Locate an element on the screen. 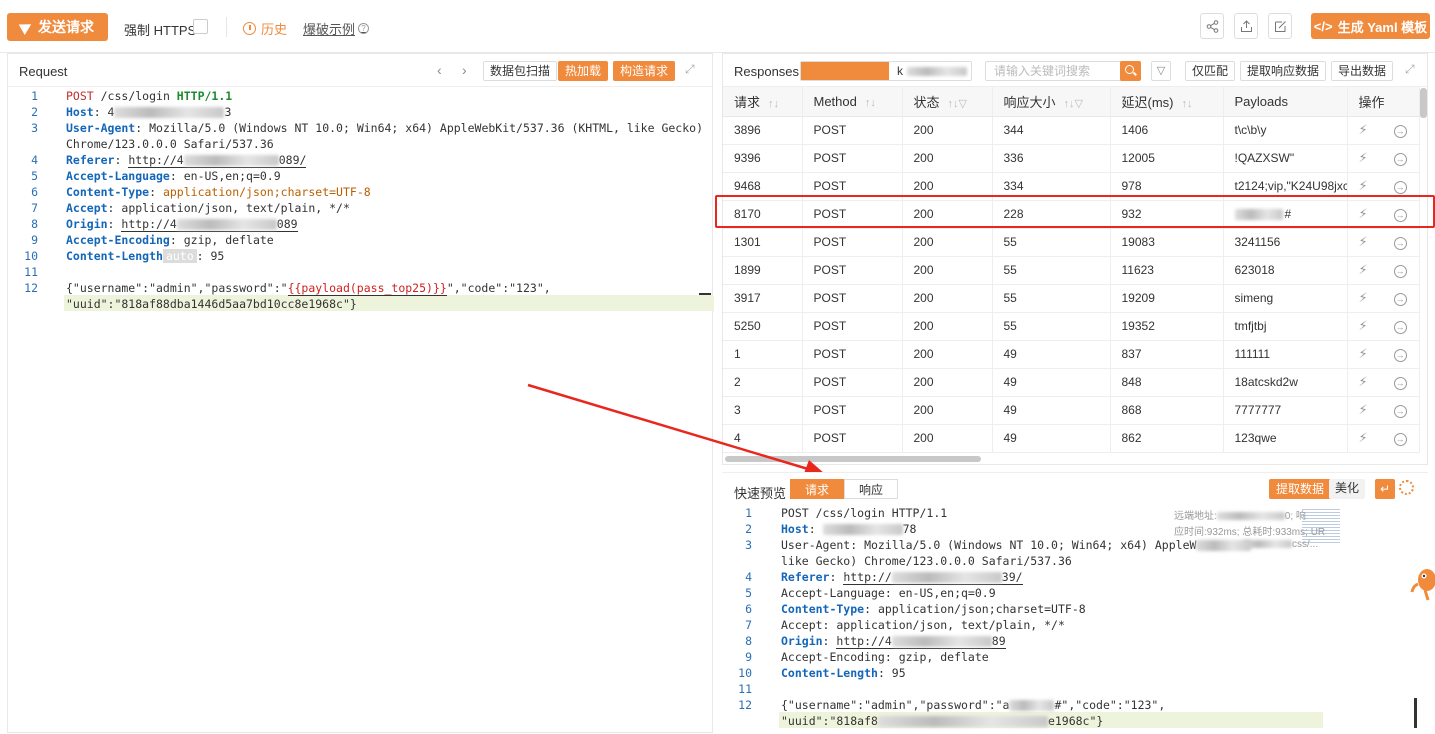 The image size is (1435, 734). filter-icon: ▽ is located at coordinates (1161, 71).